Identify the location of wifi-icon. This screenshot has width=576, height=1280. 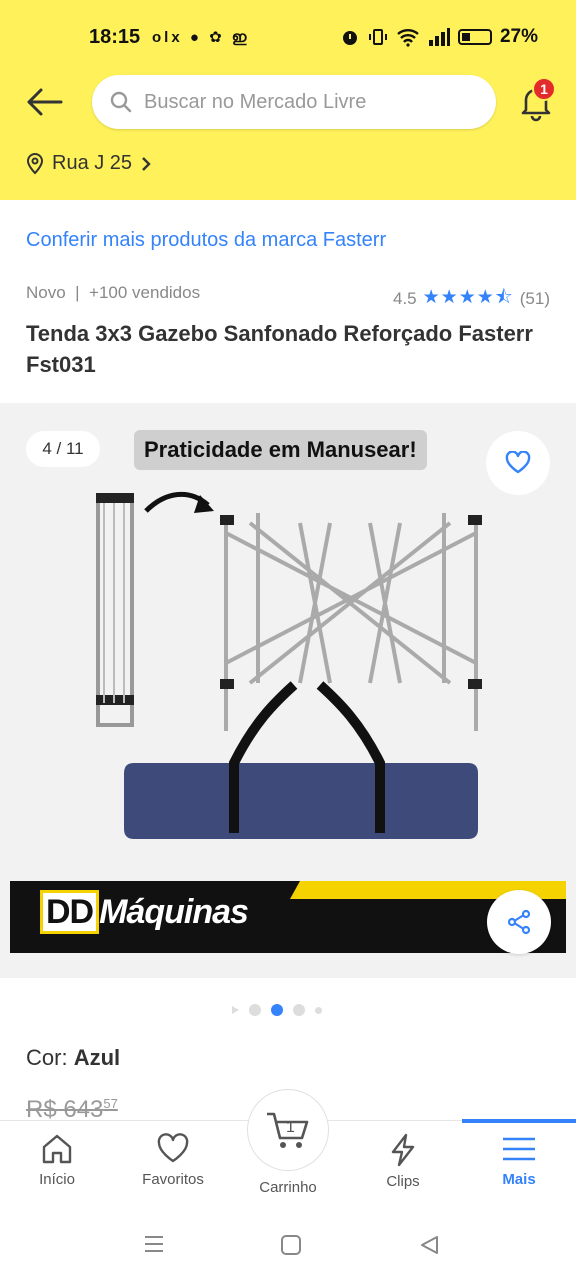
(408, 38).